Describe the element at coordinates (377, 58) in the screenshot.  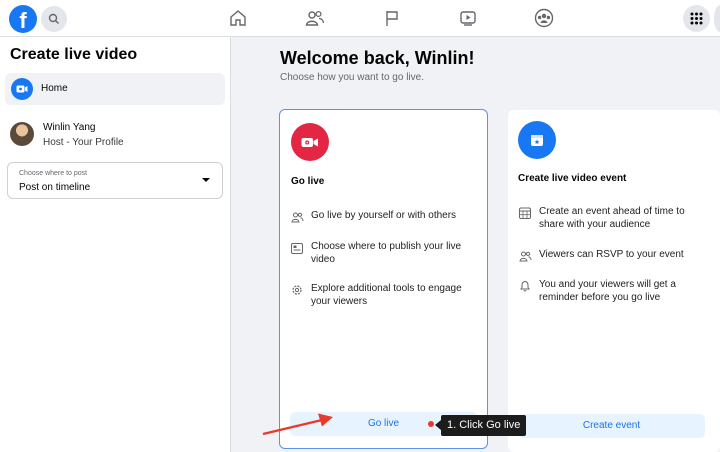
I see `page-title: Welcome back, Winlin!` at that location.